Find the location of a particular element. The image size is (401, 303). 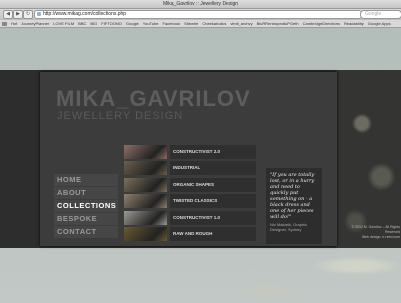

collection-item: CONSTRUCTIVIST 1.0 is located at coordinates (190, 217).